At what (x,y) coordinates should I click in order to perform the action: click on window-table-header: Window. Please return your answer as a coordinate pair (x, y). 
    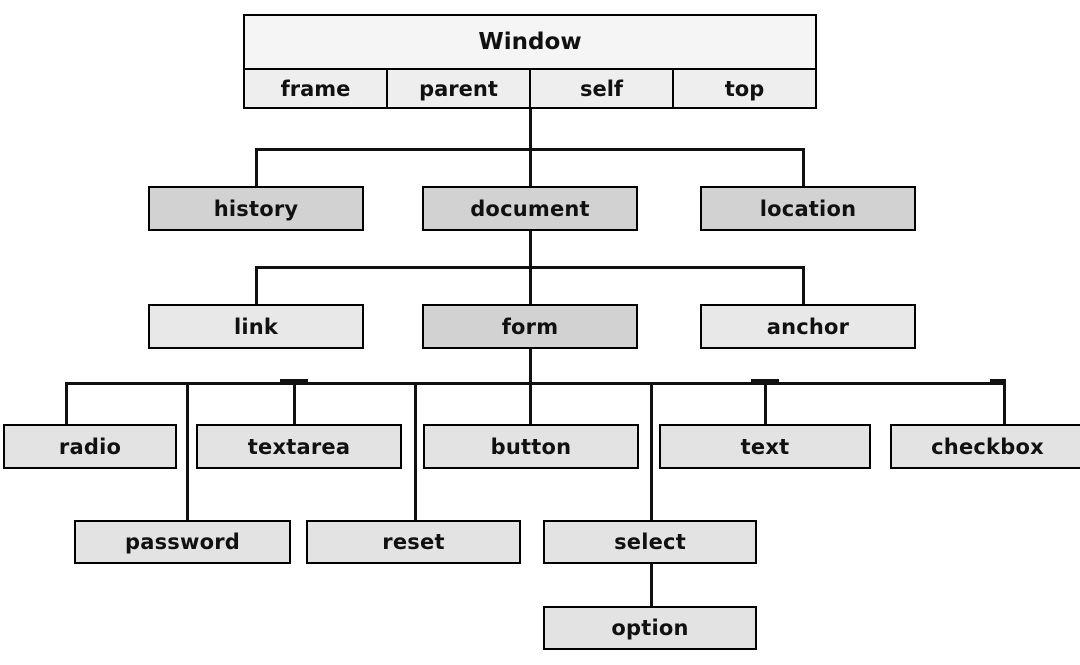
    Looking at the image, I should click on (530, 43).